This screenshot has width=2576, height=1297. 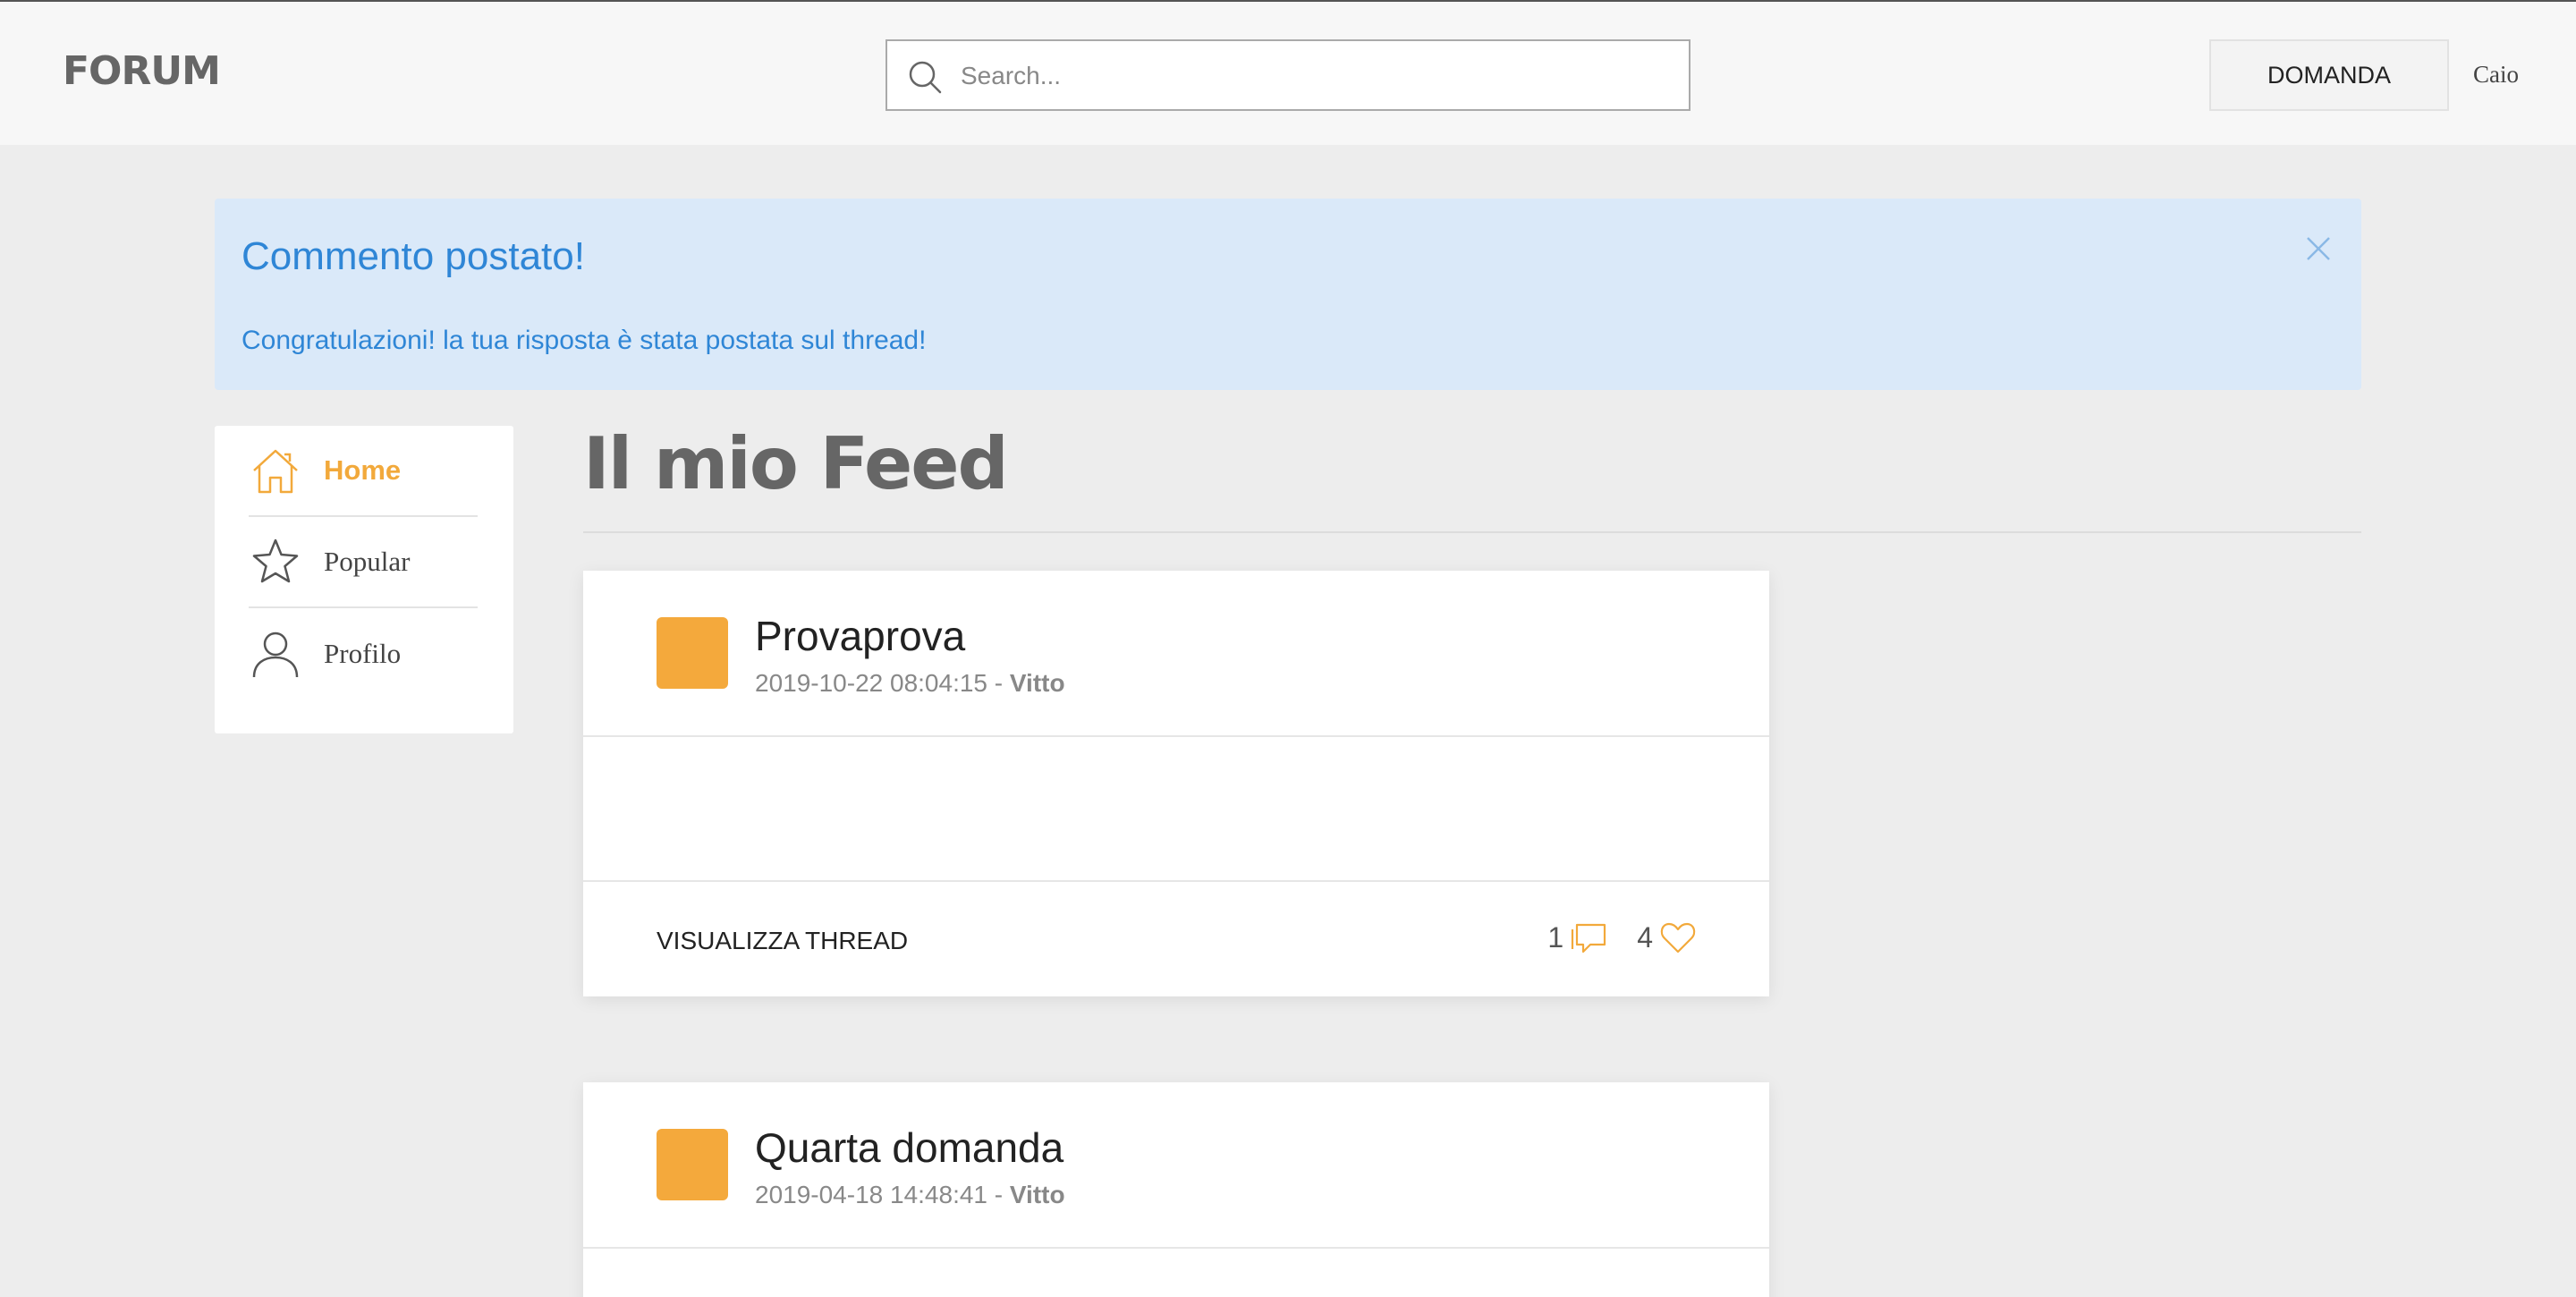 I want to click on sidebar-item-label: Profilo, so click(x=363, y=653).